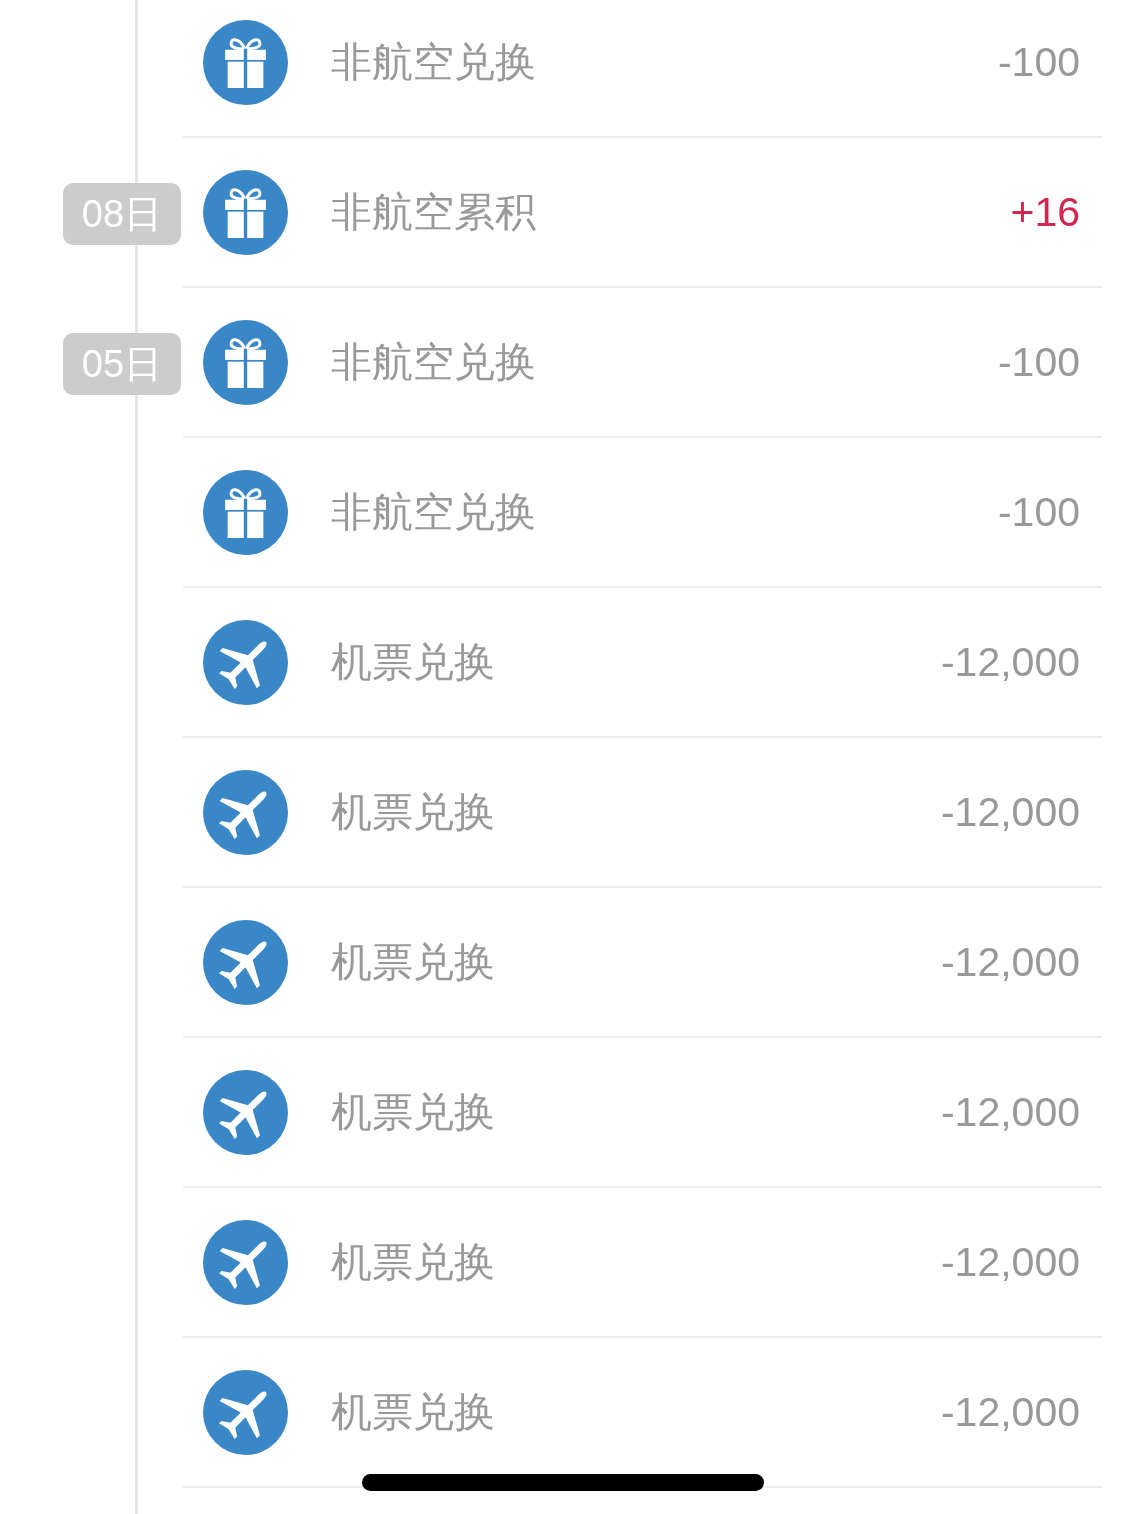 The width and height of the screenshot is (1125, 1514). What do you see at coordinates (1045, 212) in the screenshot?
I see `points-amount: +16` at bounding box center [1045, 212].